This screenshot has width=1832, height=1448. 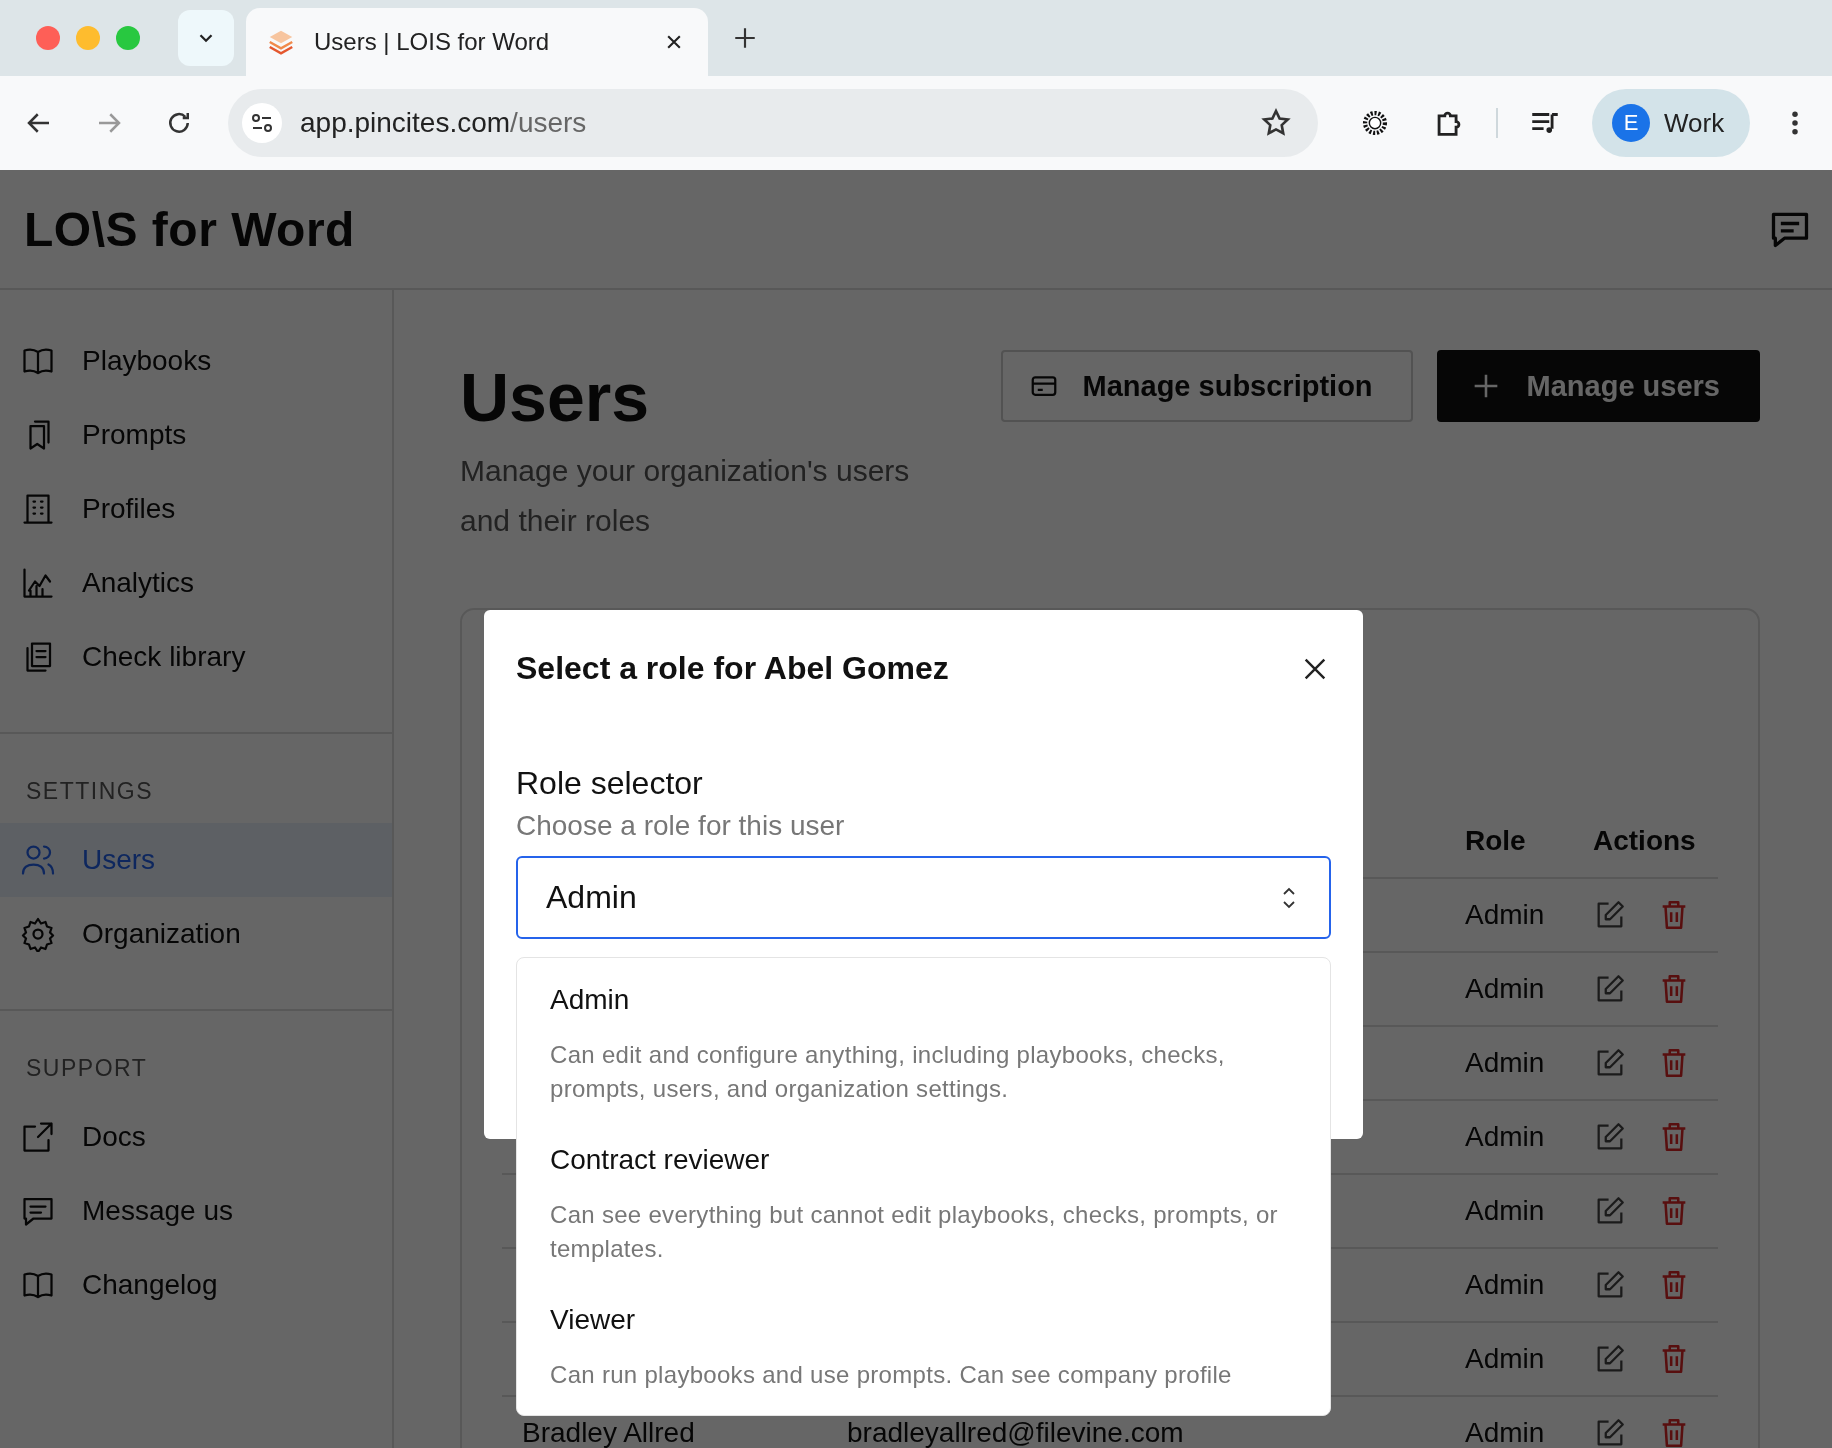 I want to click on avatar-initial: E, so click(x=1631, y=123).